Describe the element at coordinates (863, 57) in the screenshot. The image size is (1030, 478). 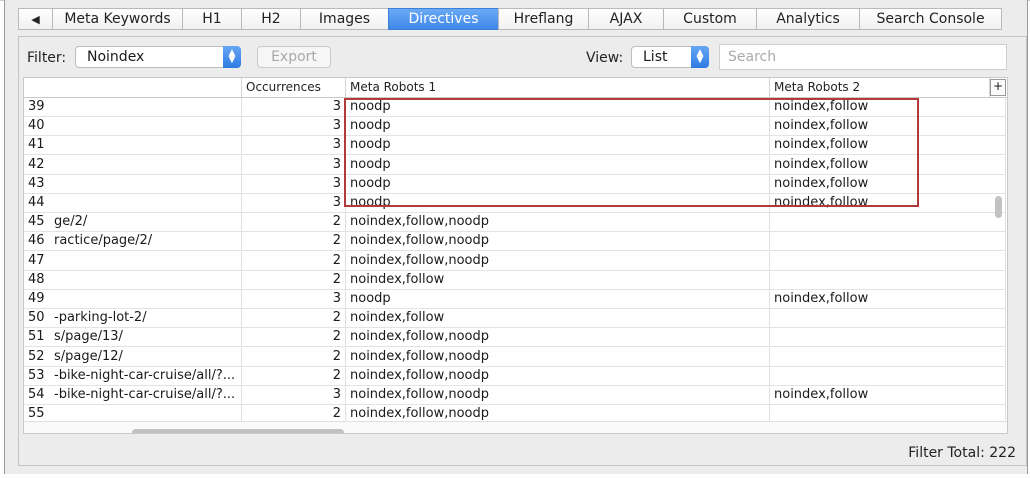
I see `search-input: Search` at that location.